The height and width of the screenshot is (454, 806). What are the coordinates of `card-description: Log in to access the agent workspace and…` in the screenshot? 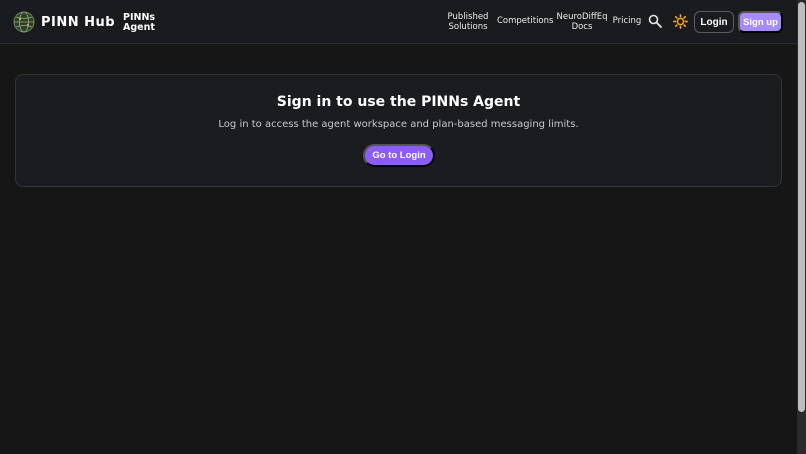 It's located at (398, 124).